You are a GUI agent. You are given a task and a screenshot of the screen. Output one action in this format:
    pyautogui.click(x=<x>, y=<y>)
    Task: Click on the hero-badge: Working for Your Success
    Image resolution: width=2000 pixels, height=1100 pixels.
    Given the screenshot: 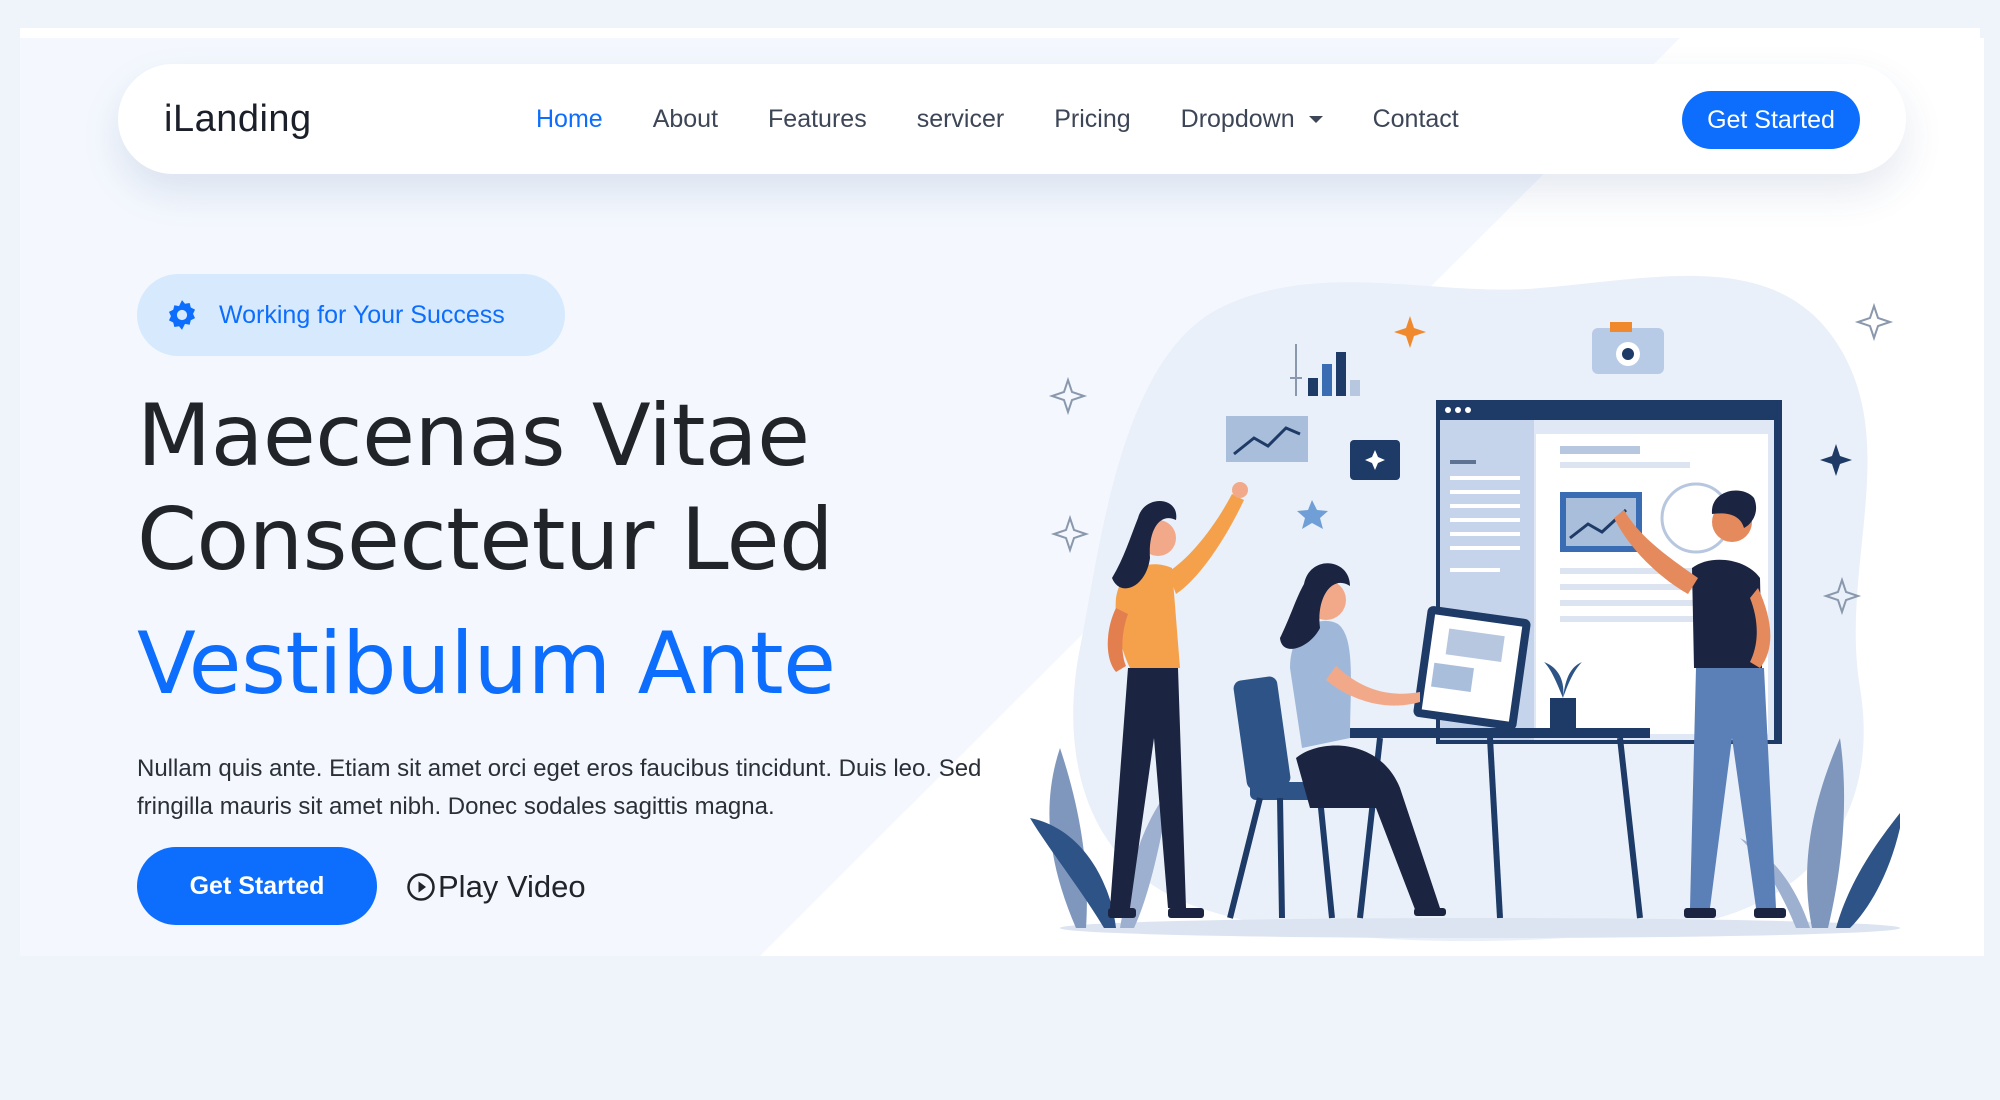 What is the action you would take?
    pyautogui.click(x=351, y=315)
    